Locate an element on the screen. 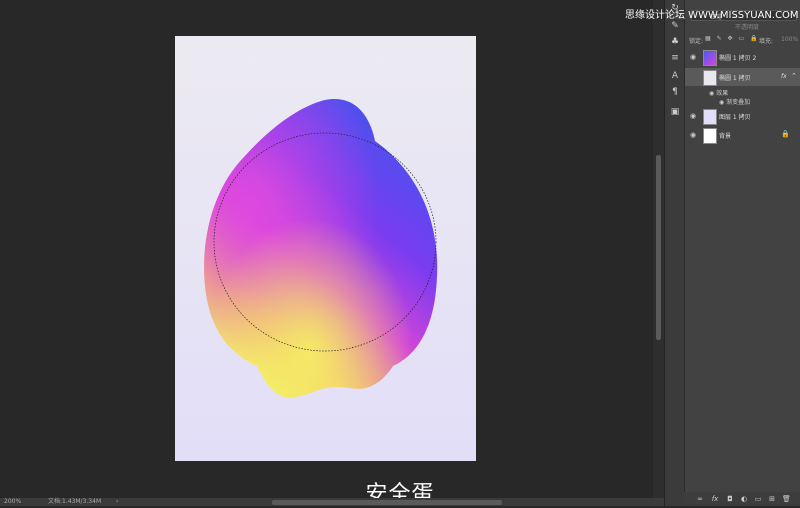 This screenshot has width=800, height=508. effects-label: 效果 is located at coordinates (722, 93).